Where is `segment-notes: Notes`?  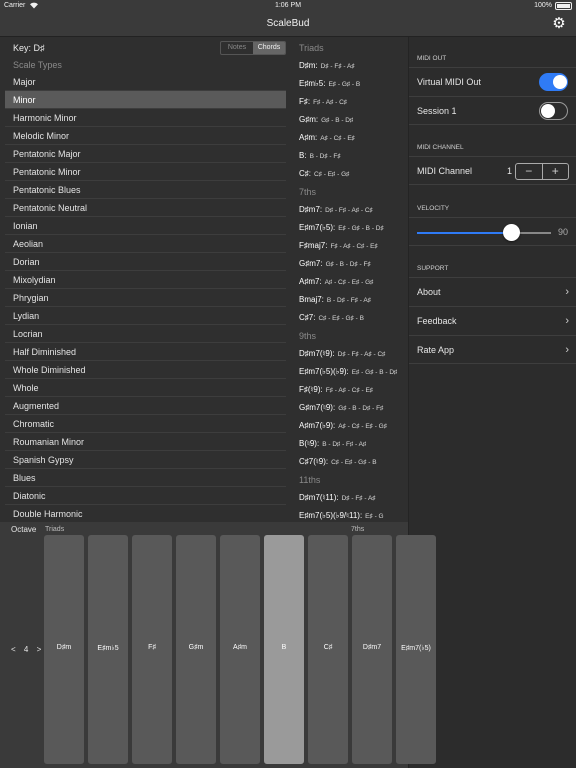
segment-notes: Notes is located at coordinates (237, 48).